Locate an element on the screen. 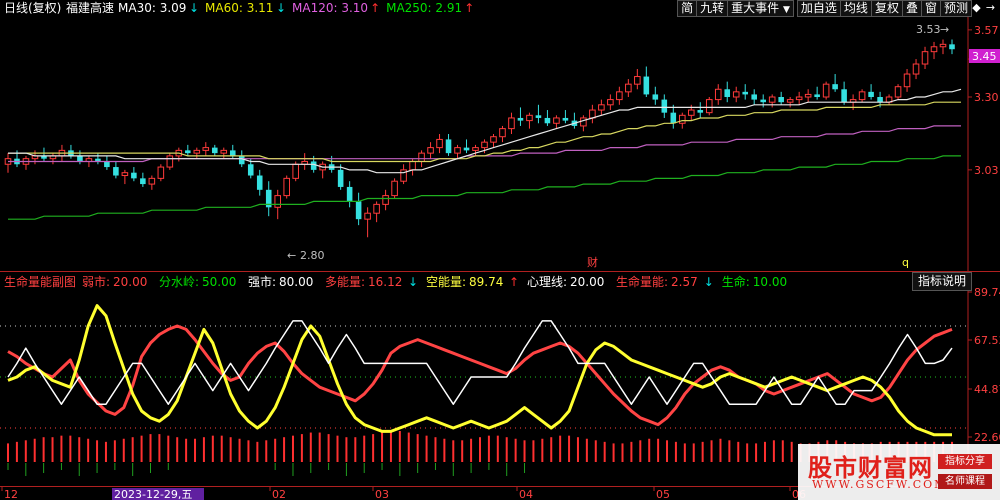  major-events-button: 重大事件 ▼ is located at coordinates (760, 8).